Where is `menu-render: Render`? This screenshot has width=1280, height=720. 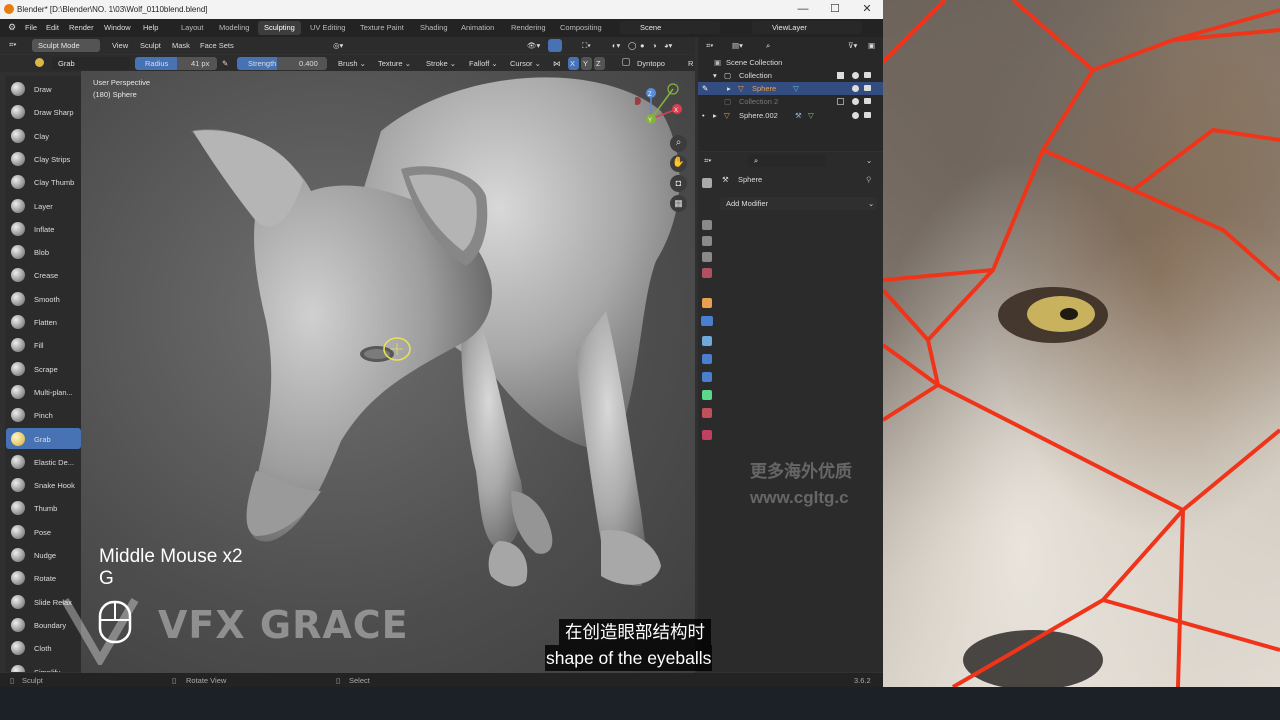 menu-render: Render is located at coordinates (81, 27).